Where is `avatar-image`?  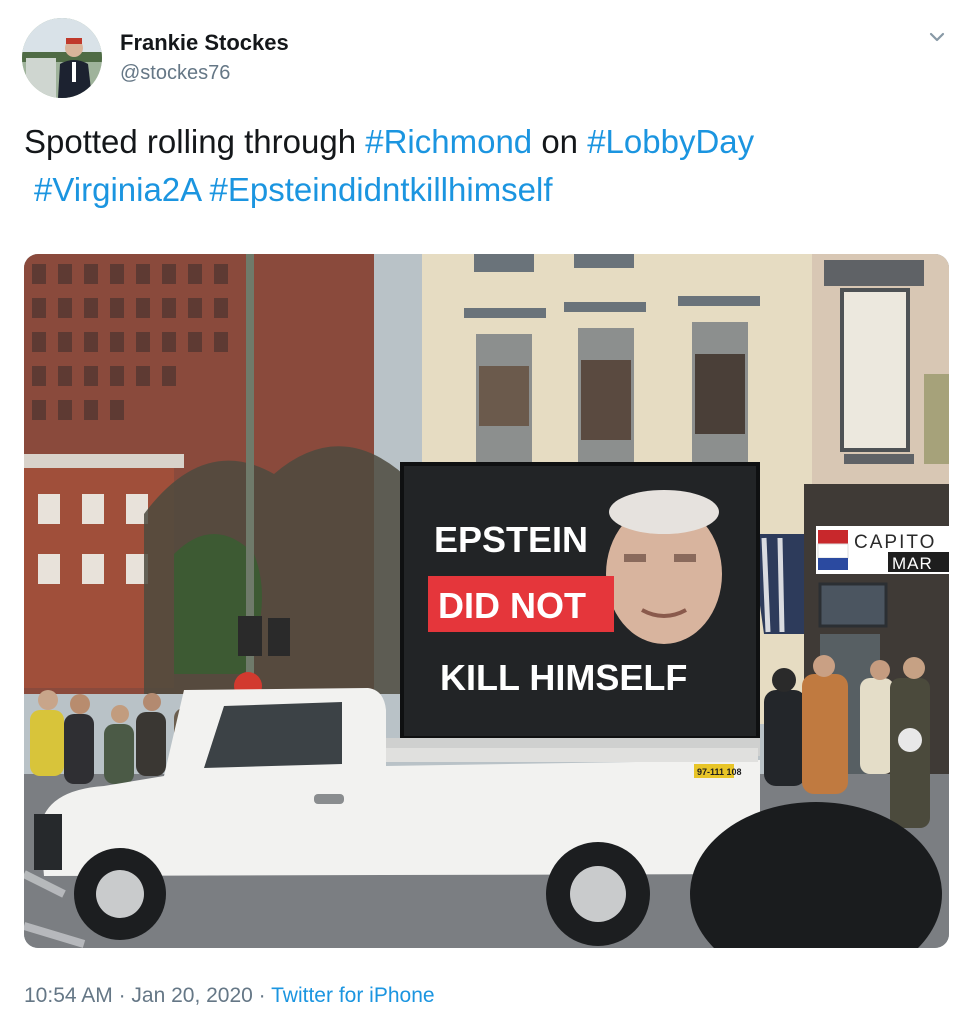 avatar-image is located at coordinates (62, 58).